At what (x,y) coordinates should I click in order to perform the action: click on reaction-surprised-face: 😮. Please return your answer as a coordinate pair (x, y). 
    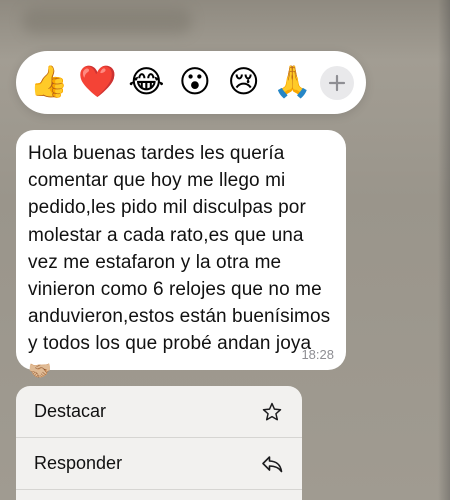
    Looking at the image, I should click on (195, 83).